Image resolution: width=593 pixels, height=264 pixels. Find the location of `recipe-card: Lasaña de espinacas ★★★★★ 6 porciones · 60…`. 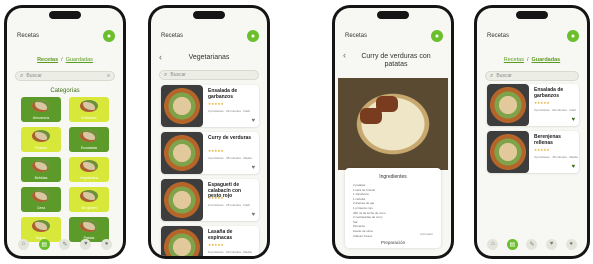

recipe-card: Lasaña de espinacas ★★★★★ 6 porciones · 60… is located at coordinates (210, 241).